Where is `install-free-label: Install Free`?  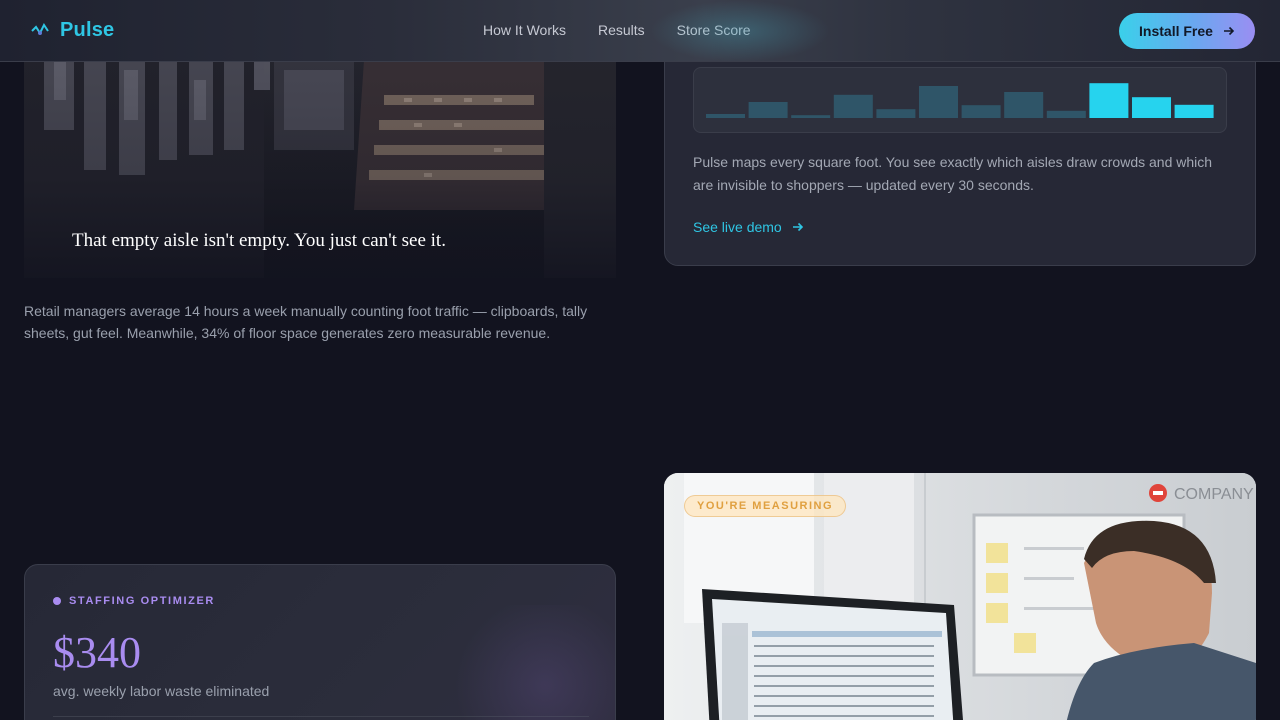
install-free-label: Install Free is located at coordinates (1176, 31).